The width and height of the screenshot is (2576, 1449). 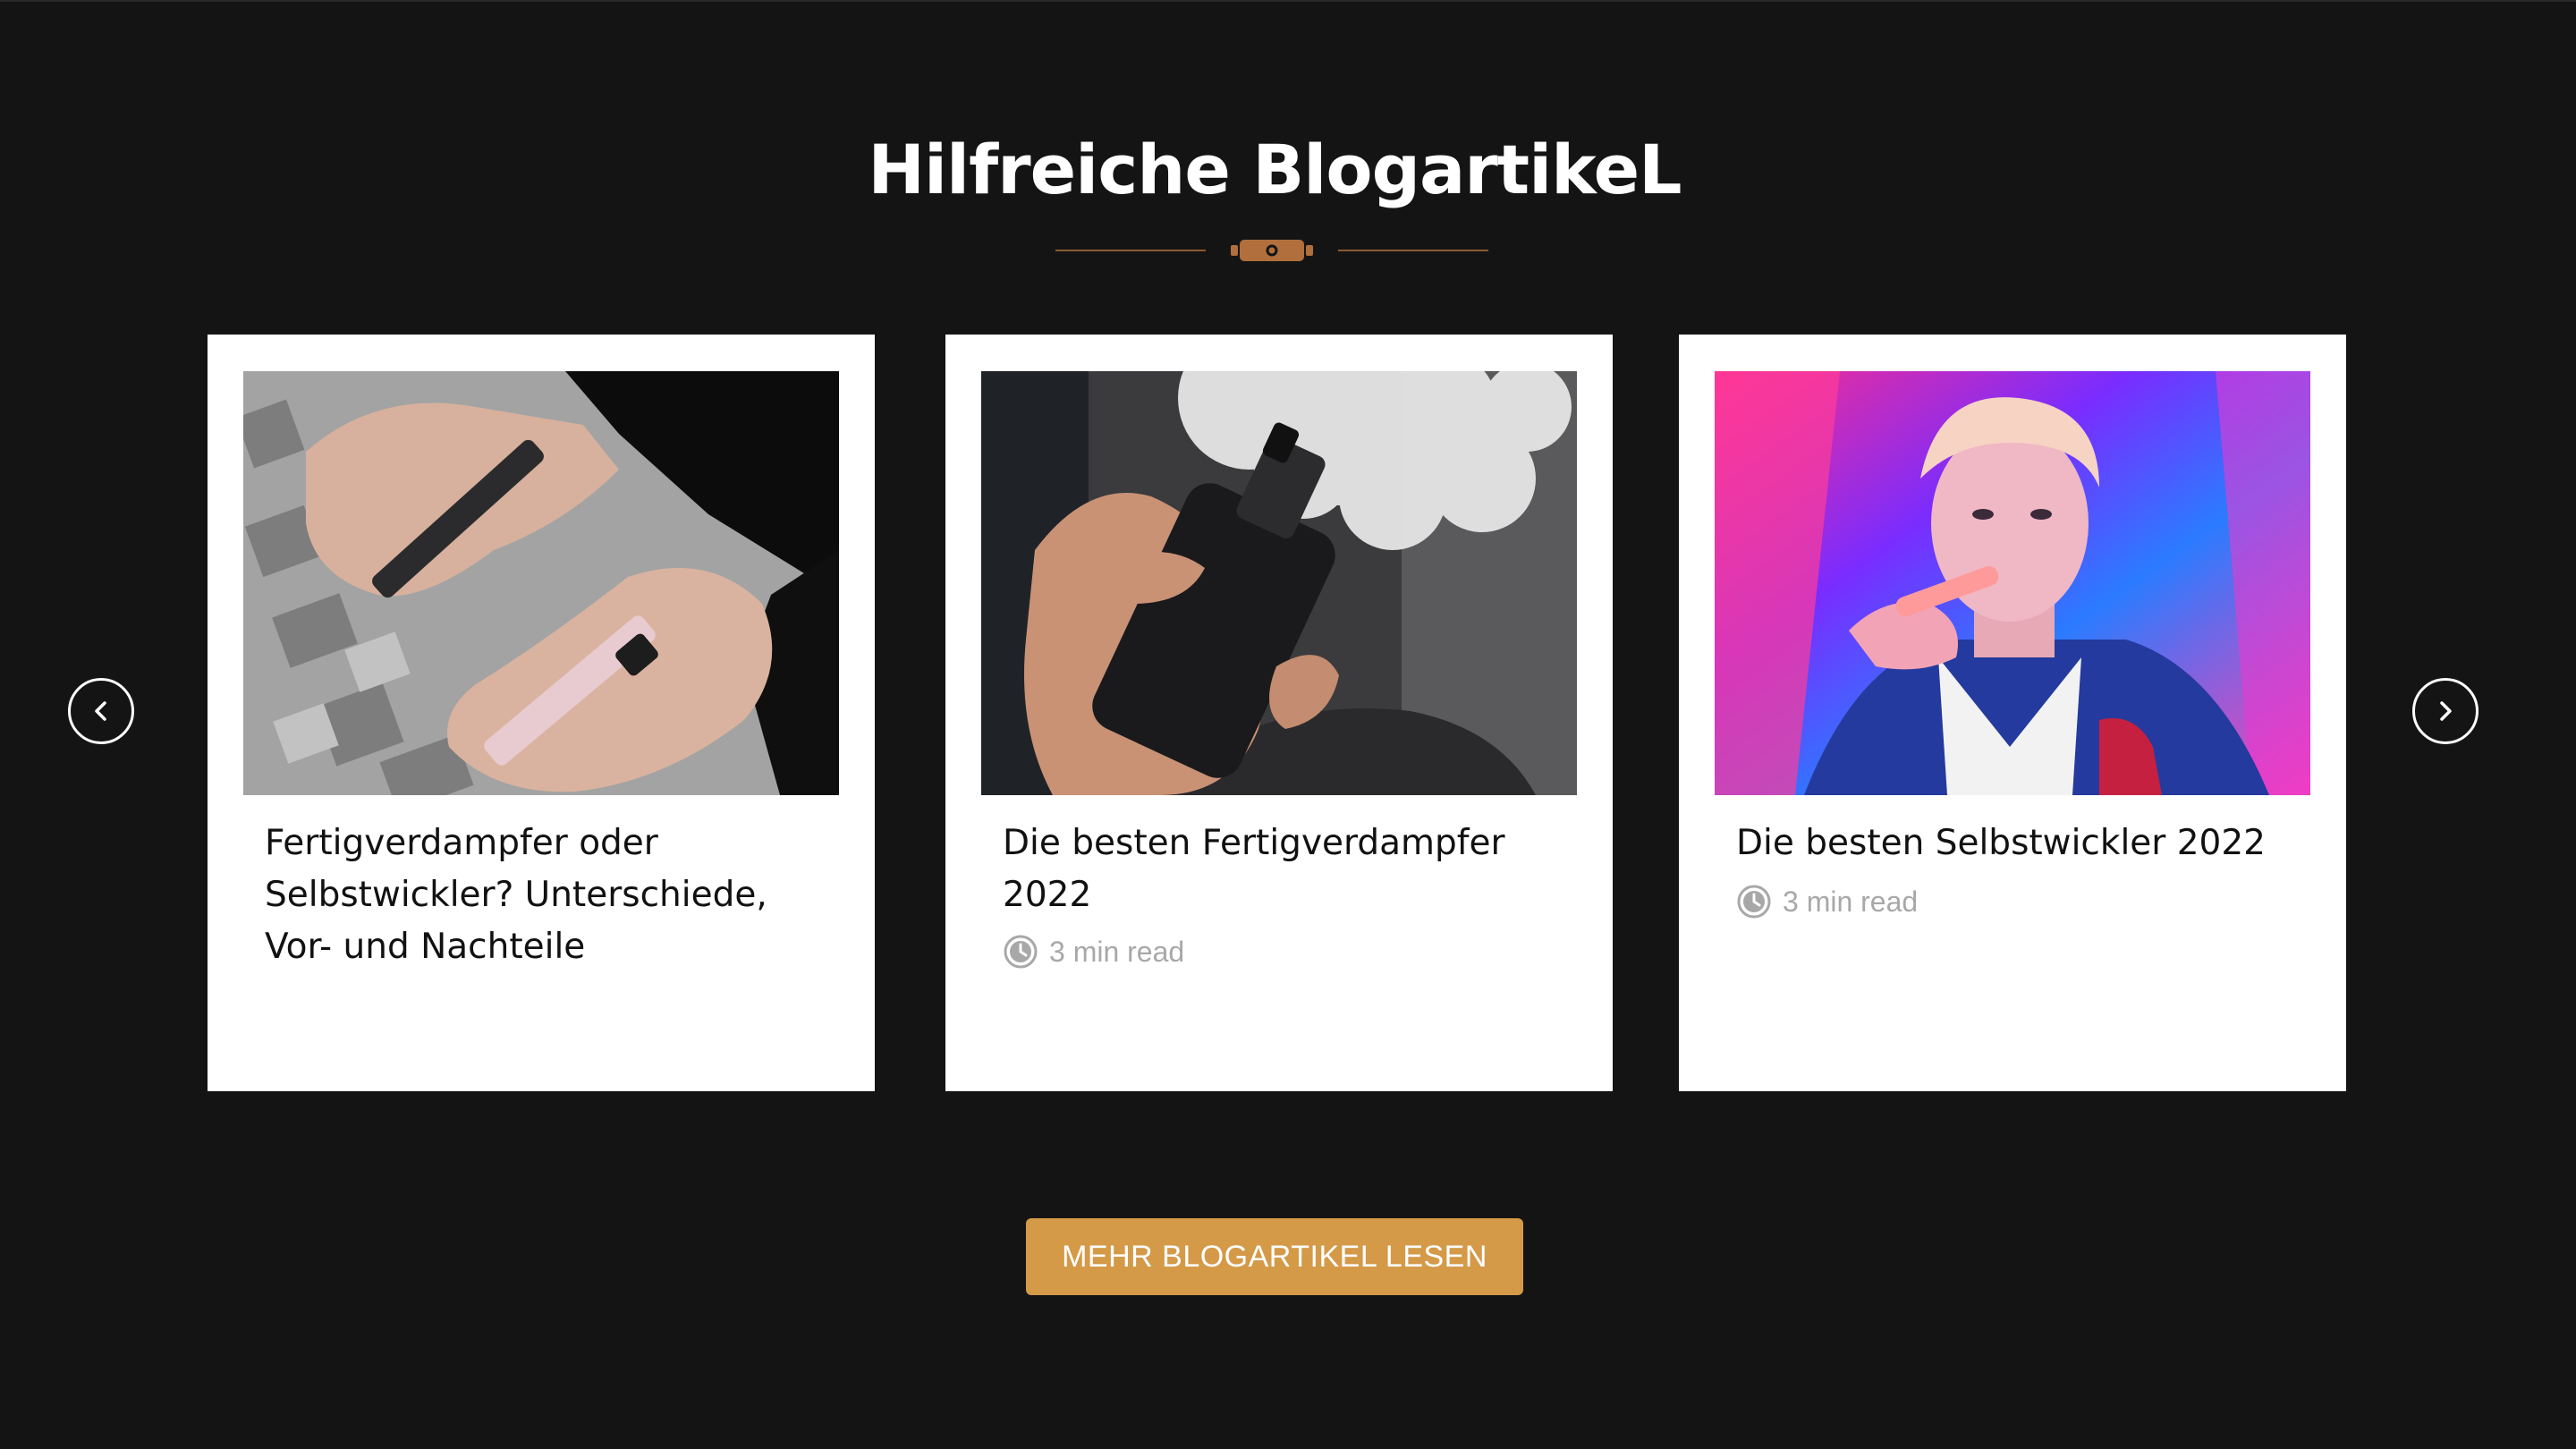 I want to click on top-border, so click(x=1288, y=1).